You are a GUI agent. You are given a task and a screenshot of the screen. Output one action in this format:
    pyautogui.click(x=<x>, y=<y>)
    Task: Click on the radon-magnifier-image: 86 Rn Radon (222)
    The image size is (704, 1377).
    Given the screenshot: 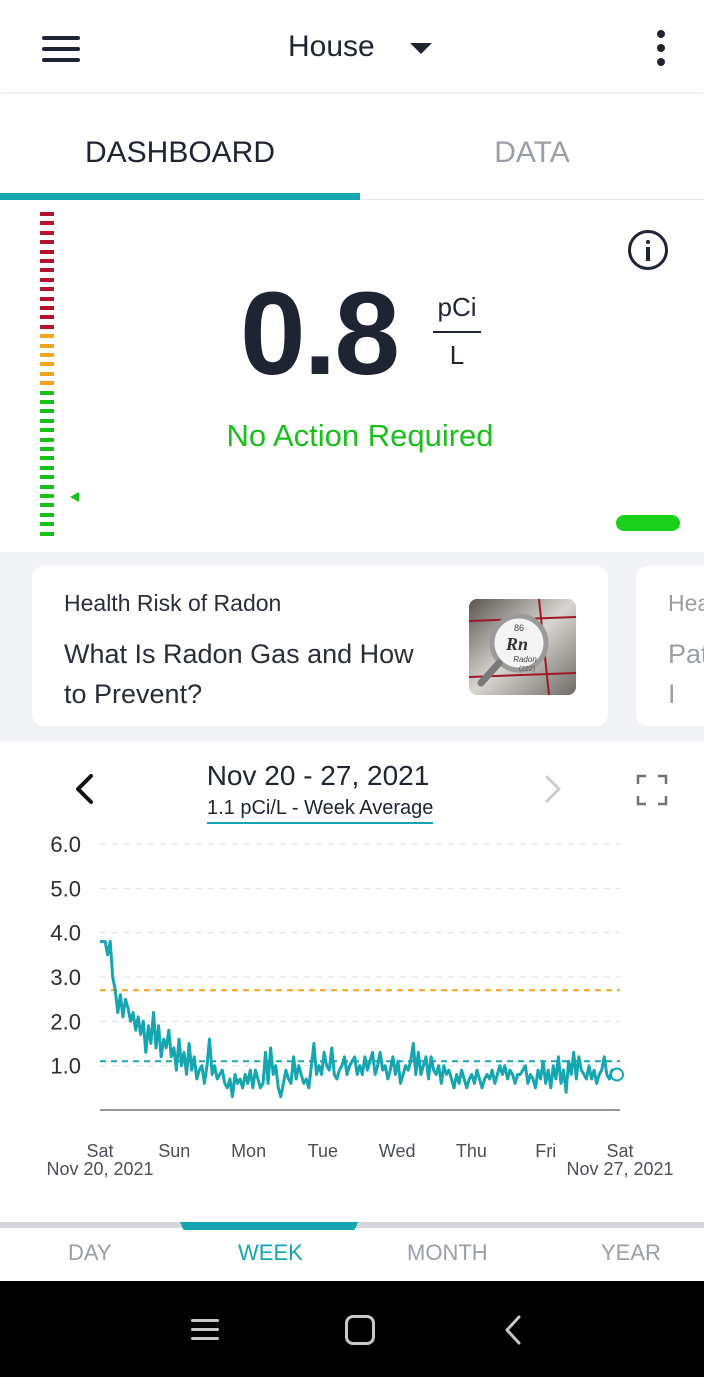 What is the action you would take?
    pyautogui.click(x=522, y=647)
    